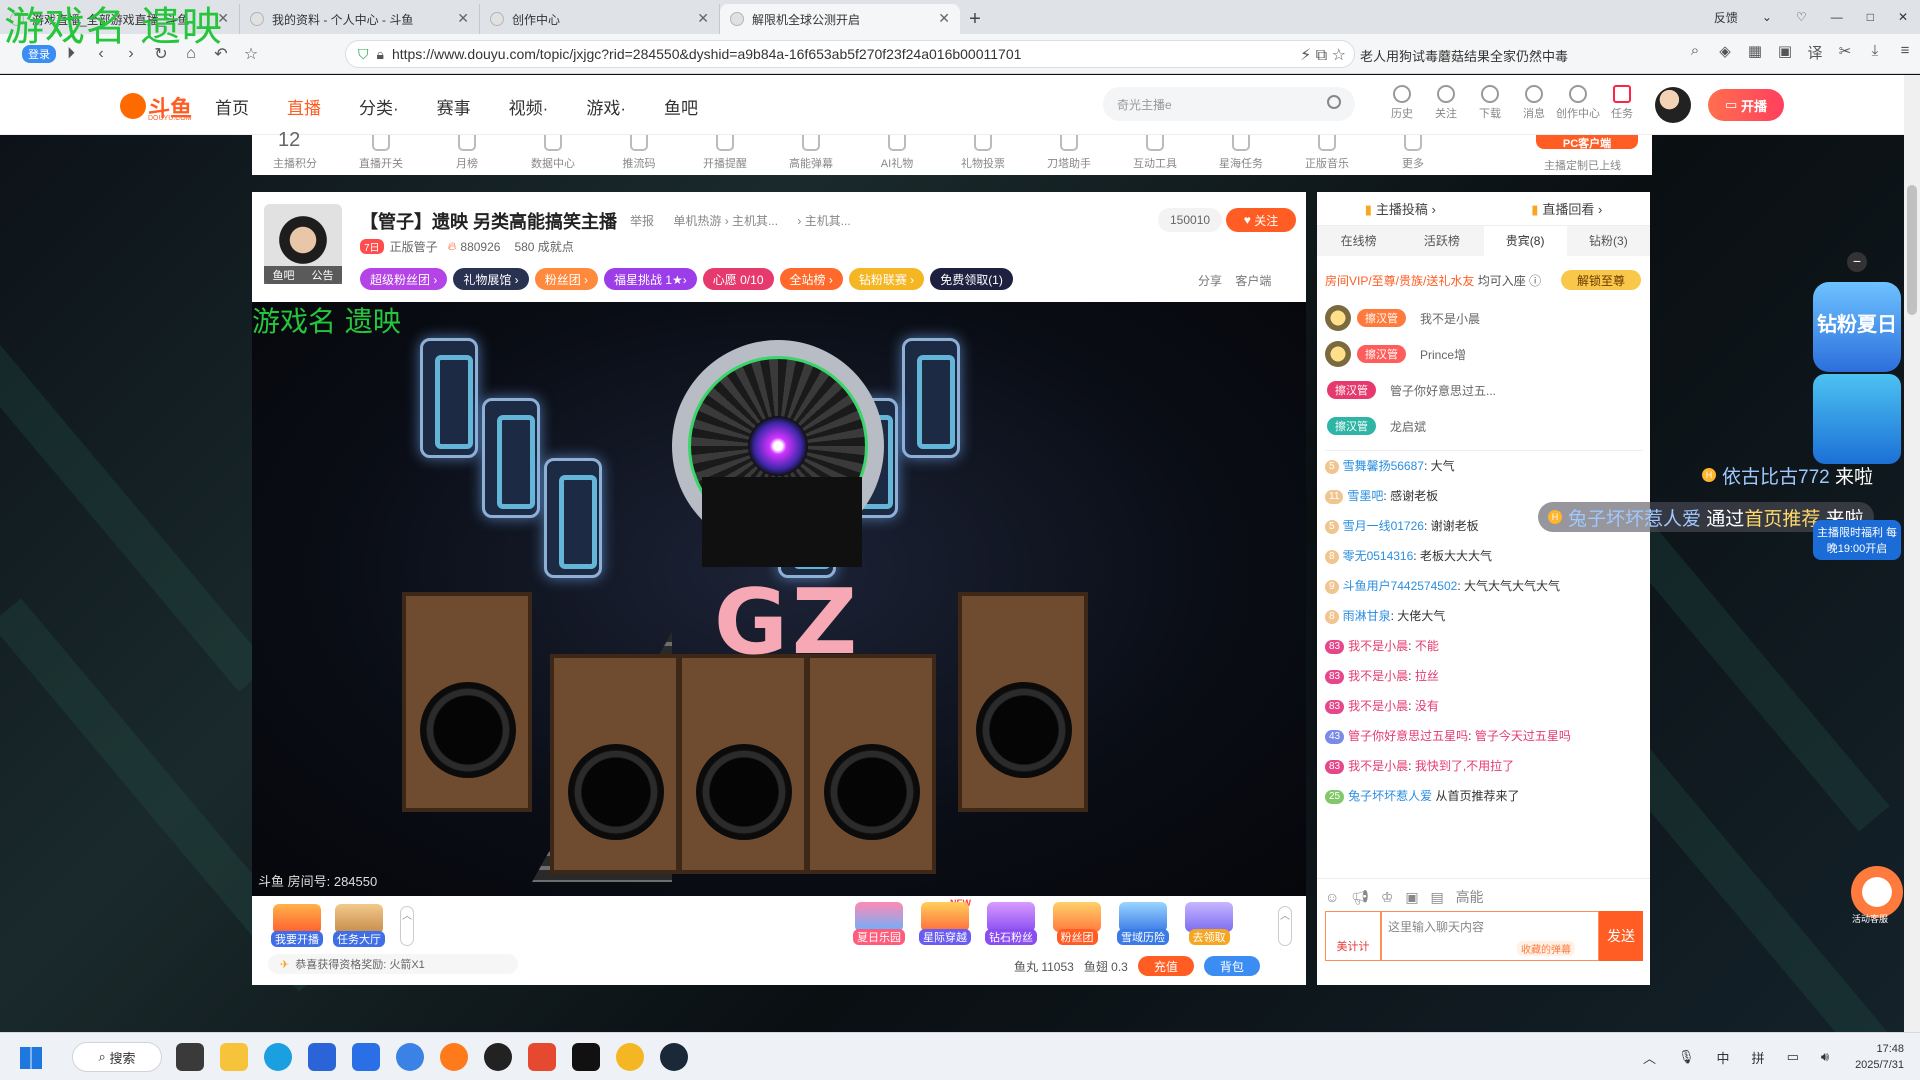 The height and width of the screenshot is (1080, 1920). Describe the element at coordinates (498, 1057) in the screenshot. I see `obs-icon` at that location.